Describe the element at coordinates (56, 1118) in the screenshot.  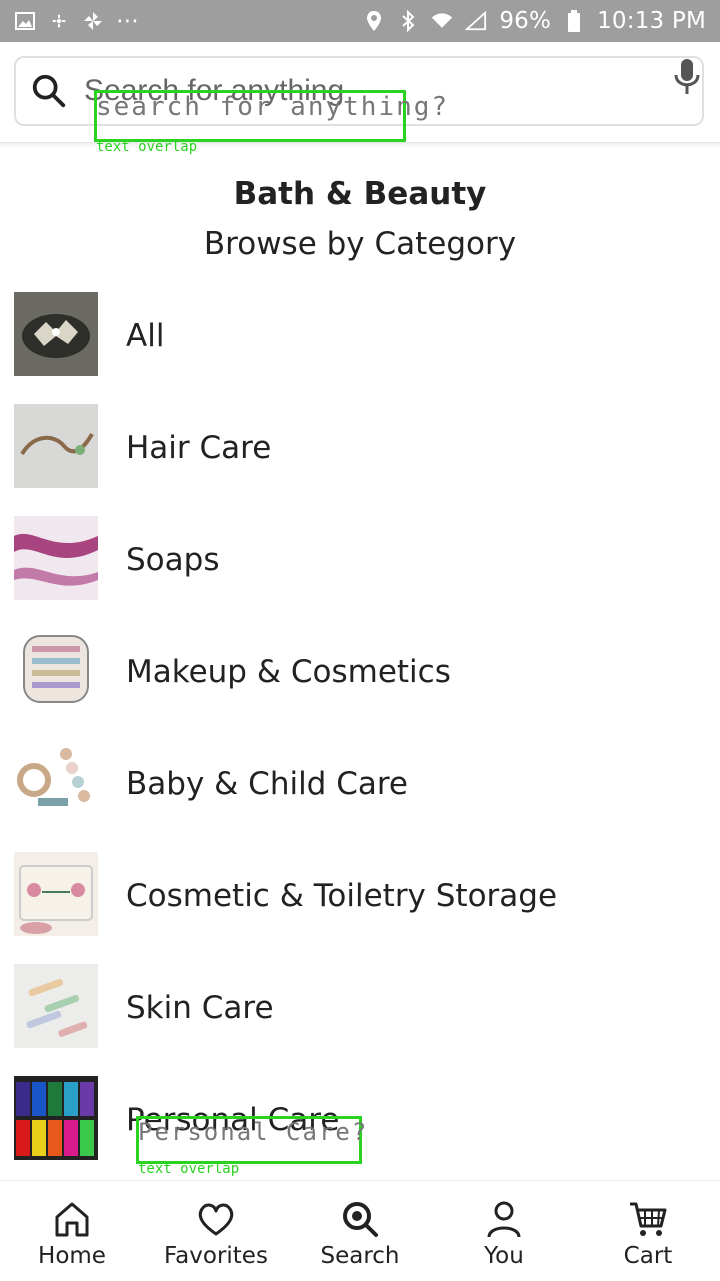
I see `thumbnail-colorful-yarn` at that location.